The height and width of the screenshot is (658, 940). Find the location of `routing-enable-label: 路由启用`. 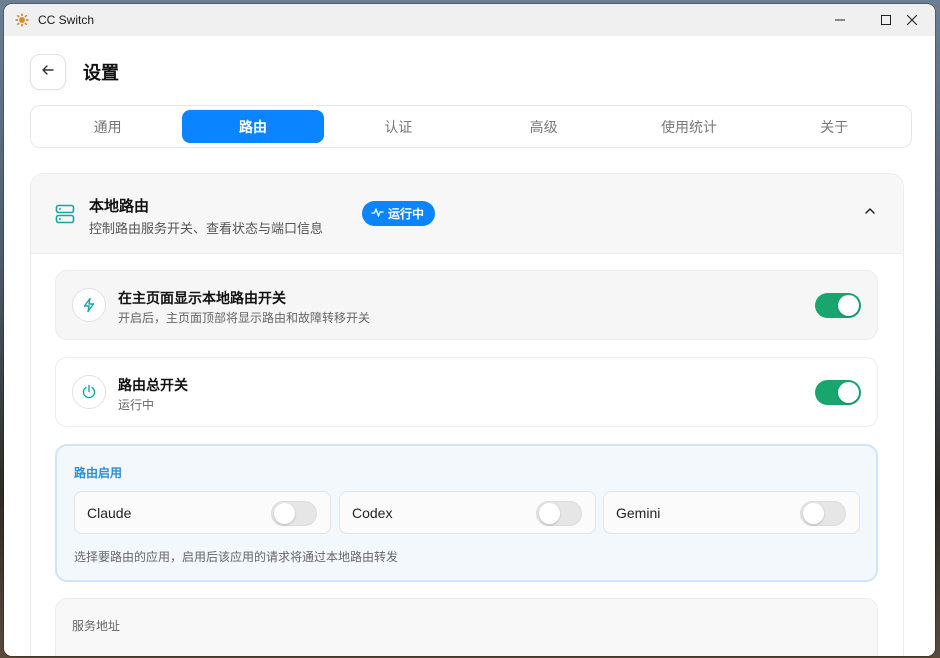

routing-enable-label: 路由启用 is located at coordinates (98, 473).